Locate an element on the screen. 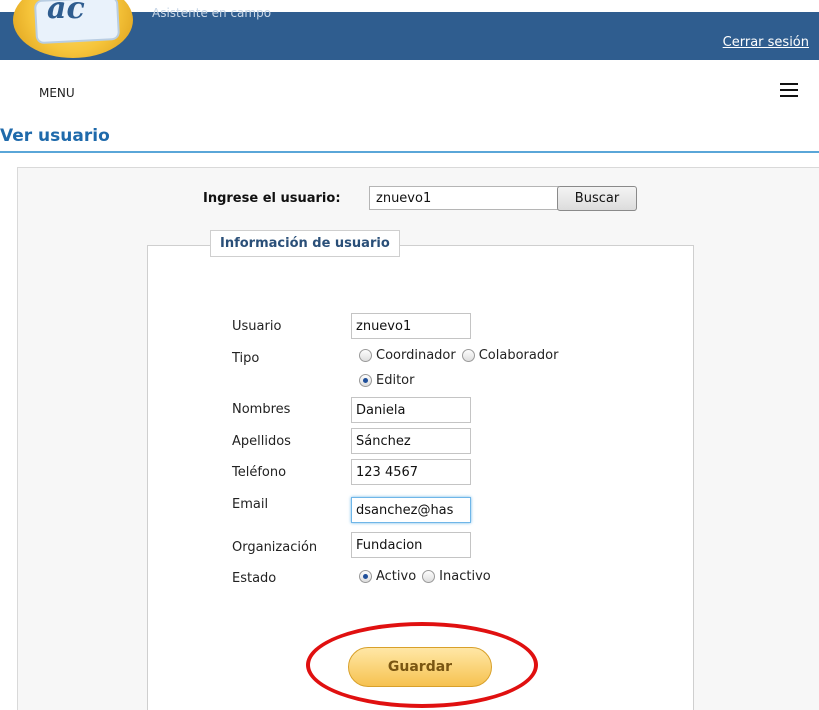 This screenshot has height=710, width=819. estado-radio-group: Activo Inactivo is located at coordinates (428, 576).